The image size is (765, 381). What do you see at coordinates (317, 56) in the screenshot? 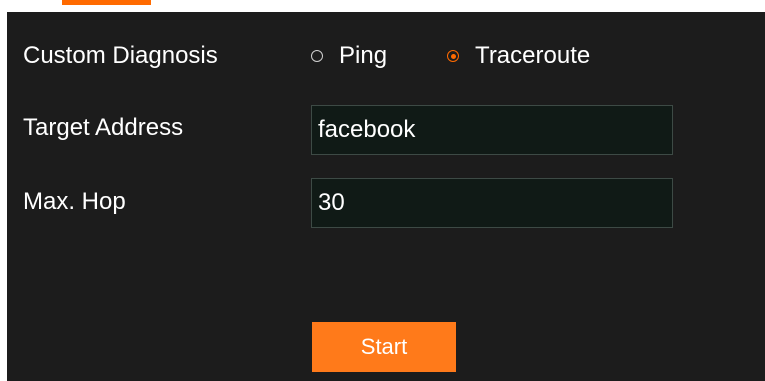
I see `ping-radio-icon` at bounding box center [317, 56].